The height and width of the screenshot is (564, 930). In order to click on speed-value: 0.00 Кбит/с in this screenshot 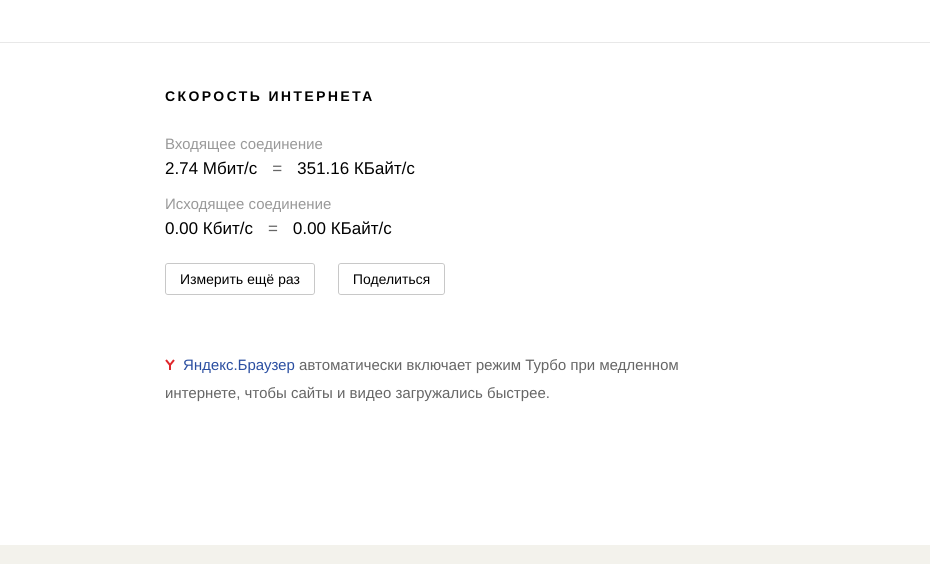, I will do `click(209, 229)`.